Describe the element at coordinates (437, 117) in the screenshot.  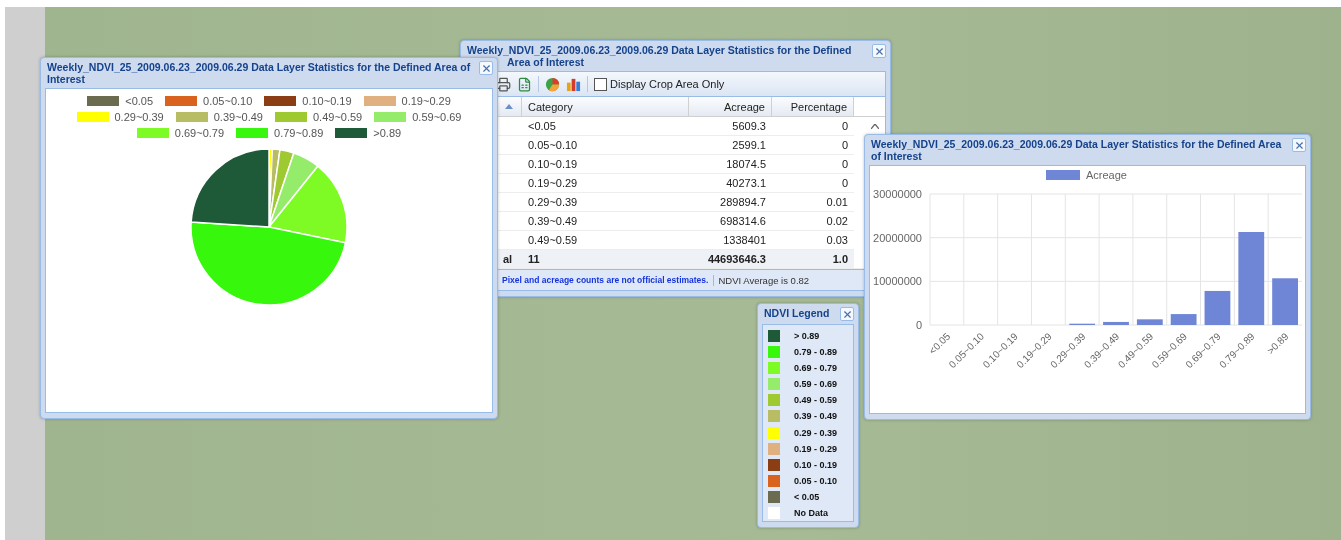
I see `legend-label: 0.59~0.69` at that location.